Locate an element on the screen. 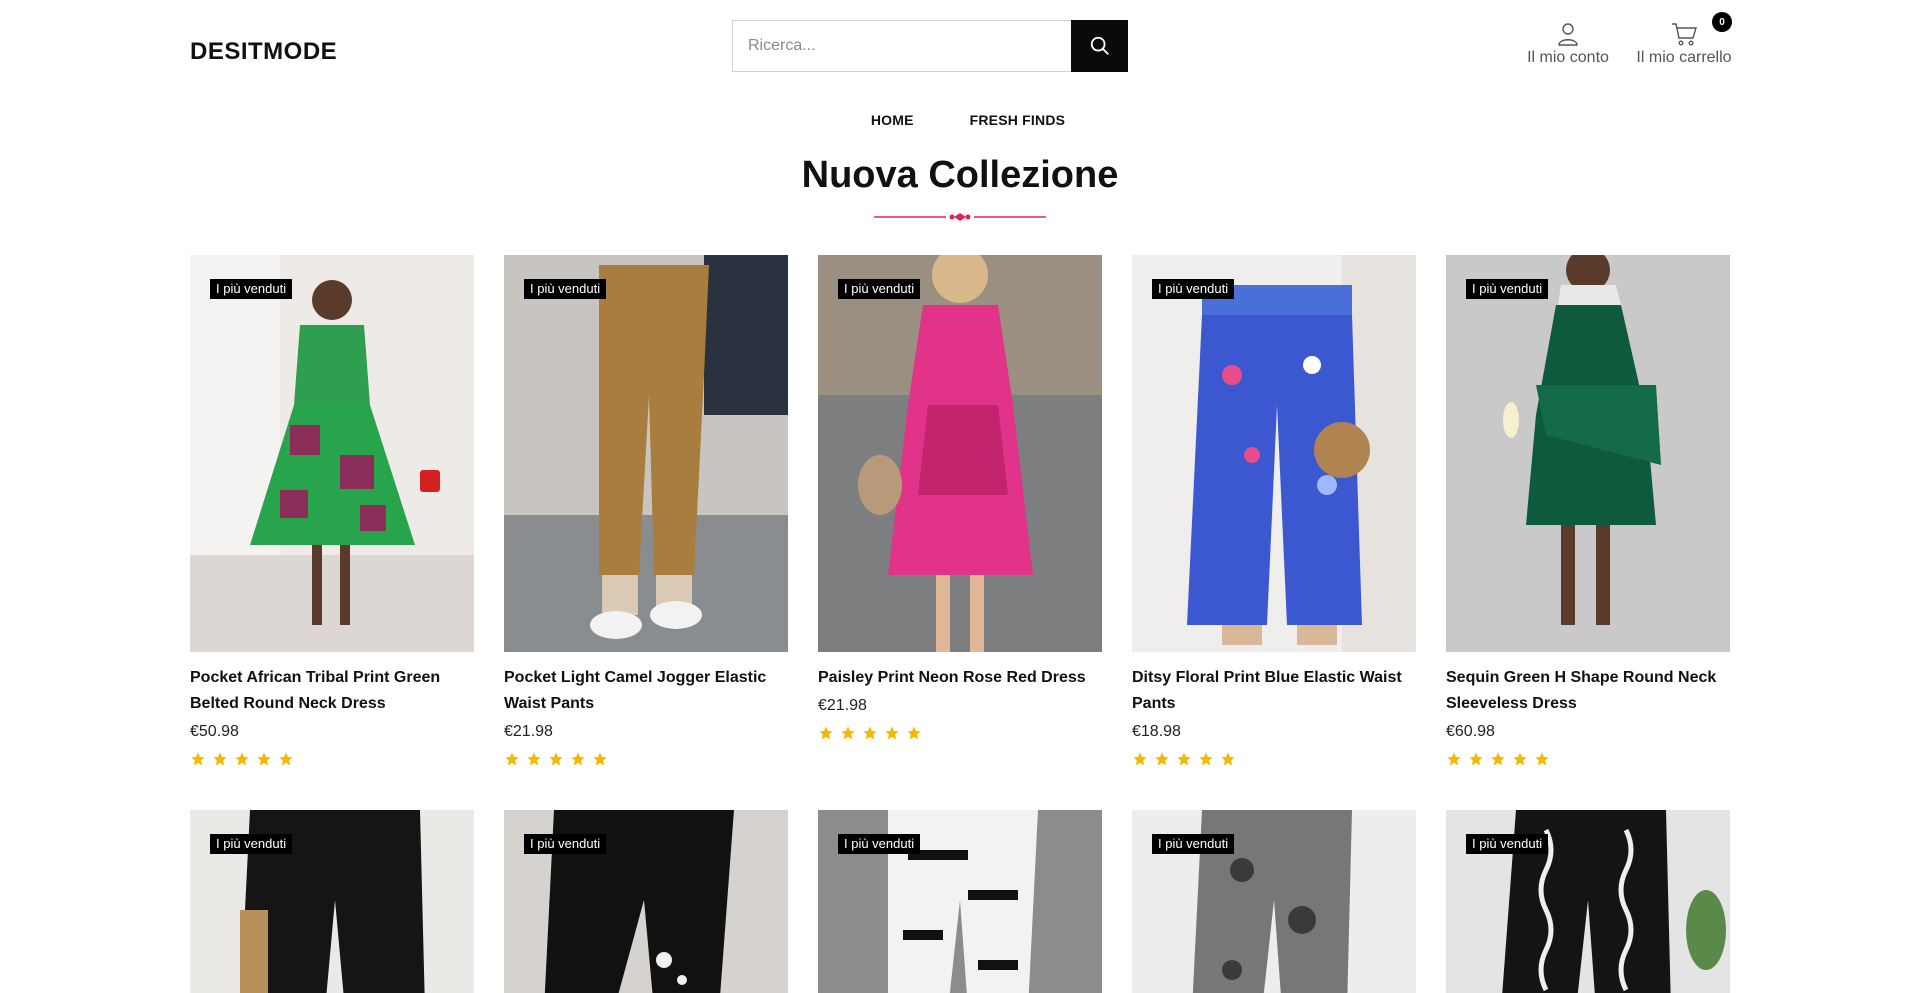 The width and height of the screenshot is (1920, 993). search-button is located at coordinates (1099, 46).